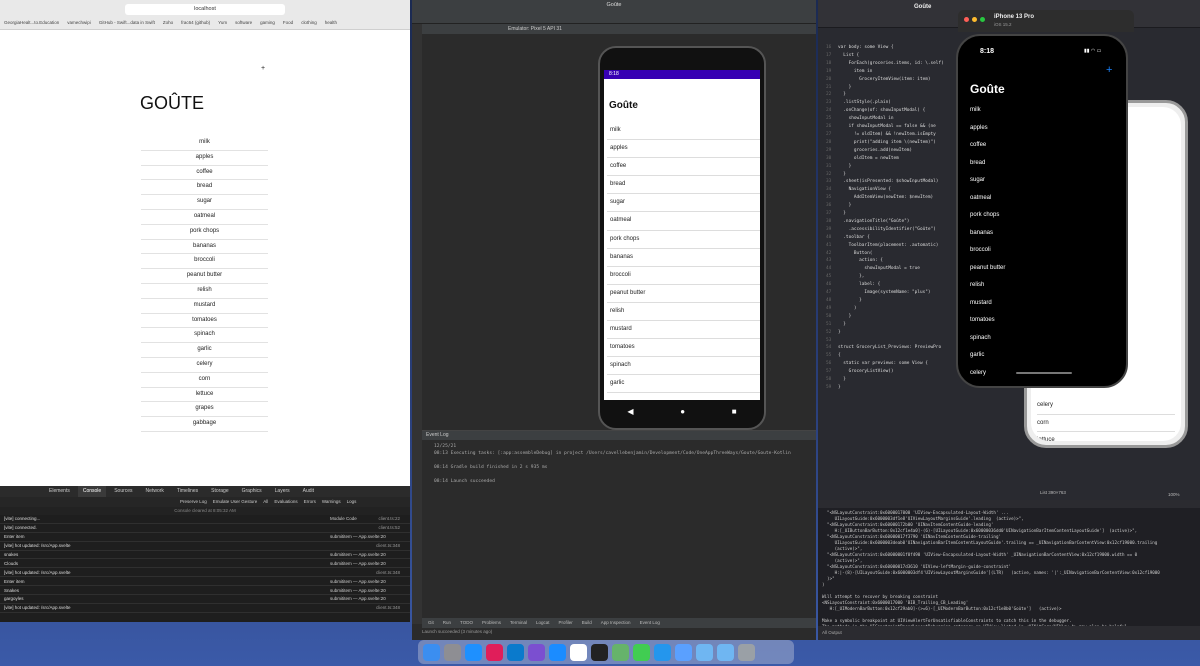  What do you see at coordinates (682, 411) in the screenshot?
I see `home-icon: ●` at bounding box center [682, 411].